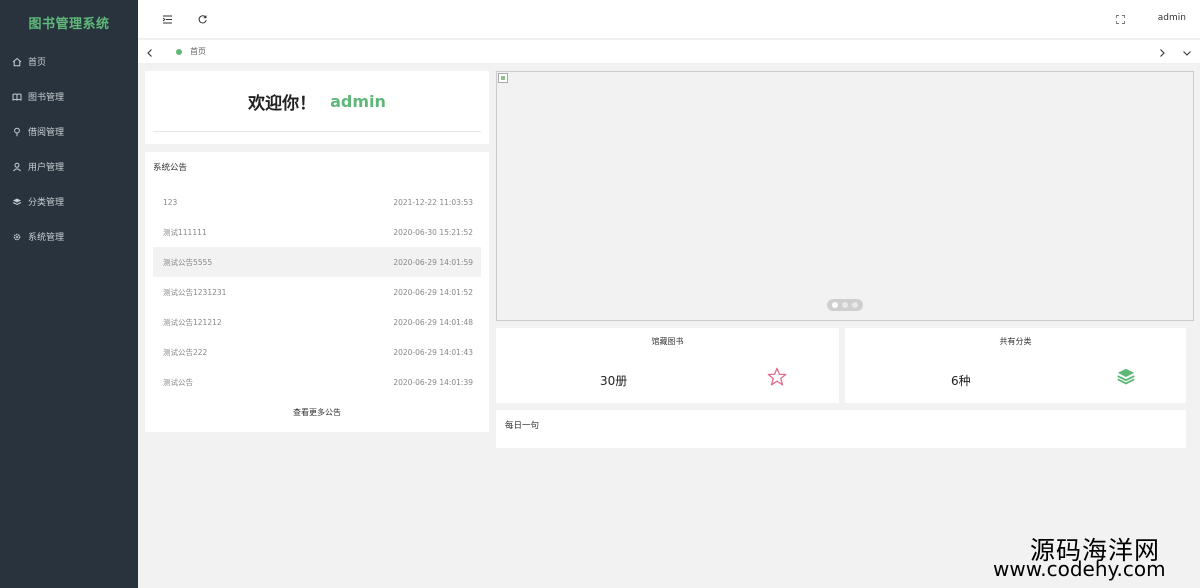  I want to click on tab-menu-button, so click(1187, 52).